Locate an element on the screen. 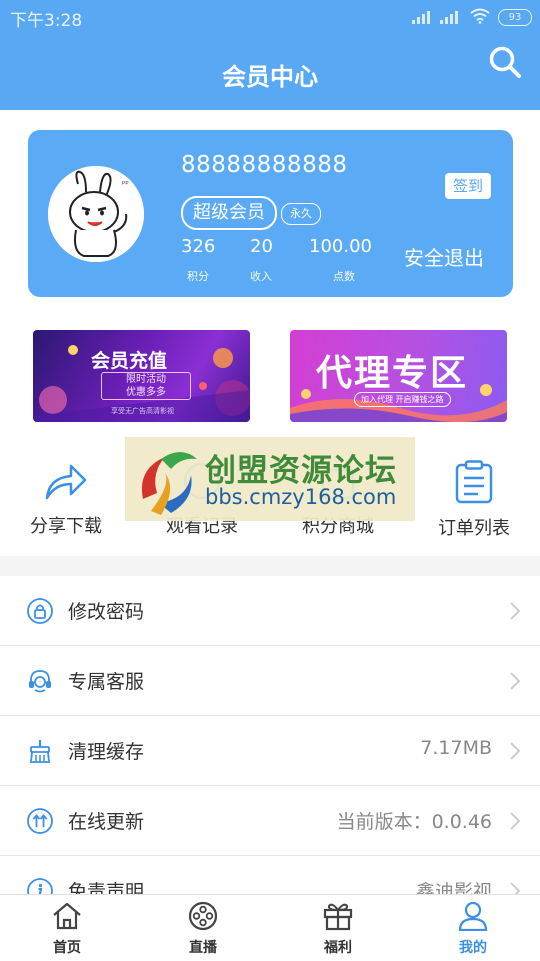 Image resolution: width=540 pixels, height=961 pixels. agent-banner-subtitle: 加入代理 开启赚钱之路 is located at coordinates (402, 399).